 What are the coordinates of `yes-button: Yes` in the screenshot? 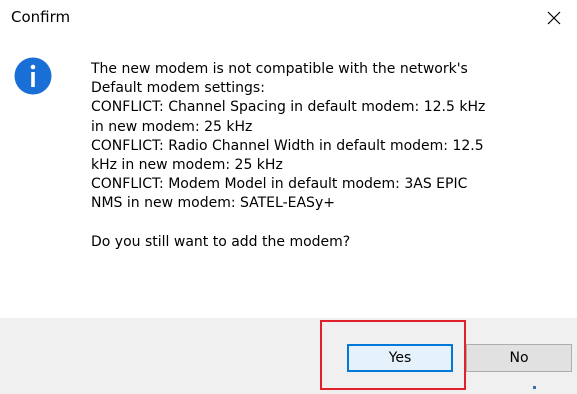 It's located at (400, 358).